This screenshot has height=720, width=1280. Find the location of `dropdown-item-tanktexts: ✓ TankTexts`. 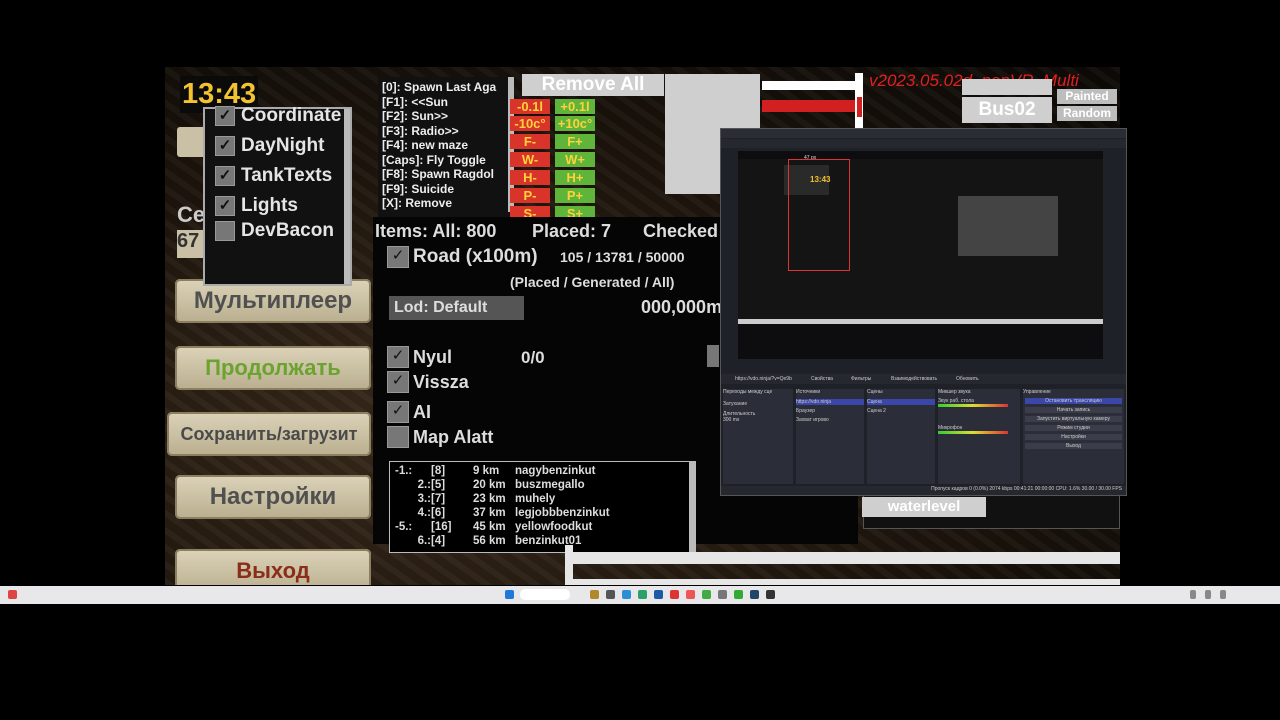

dropdown-item-tanktexts: ✓ TankTexts is located at coordinates (273, 176).